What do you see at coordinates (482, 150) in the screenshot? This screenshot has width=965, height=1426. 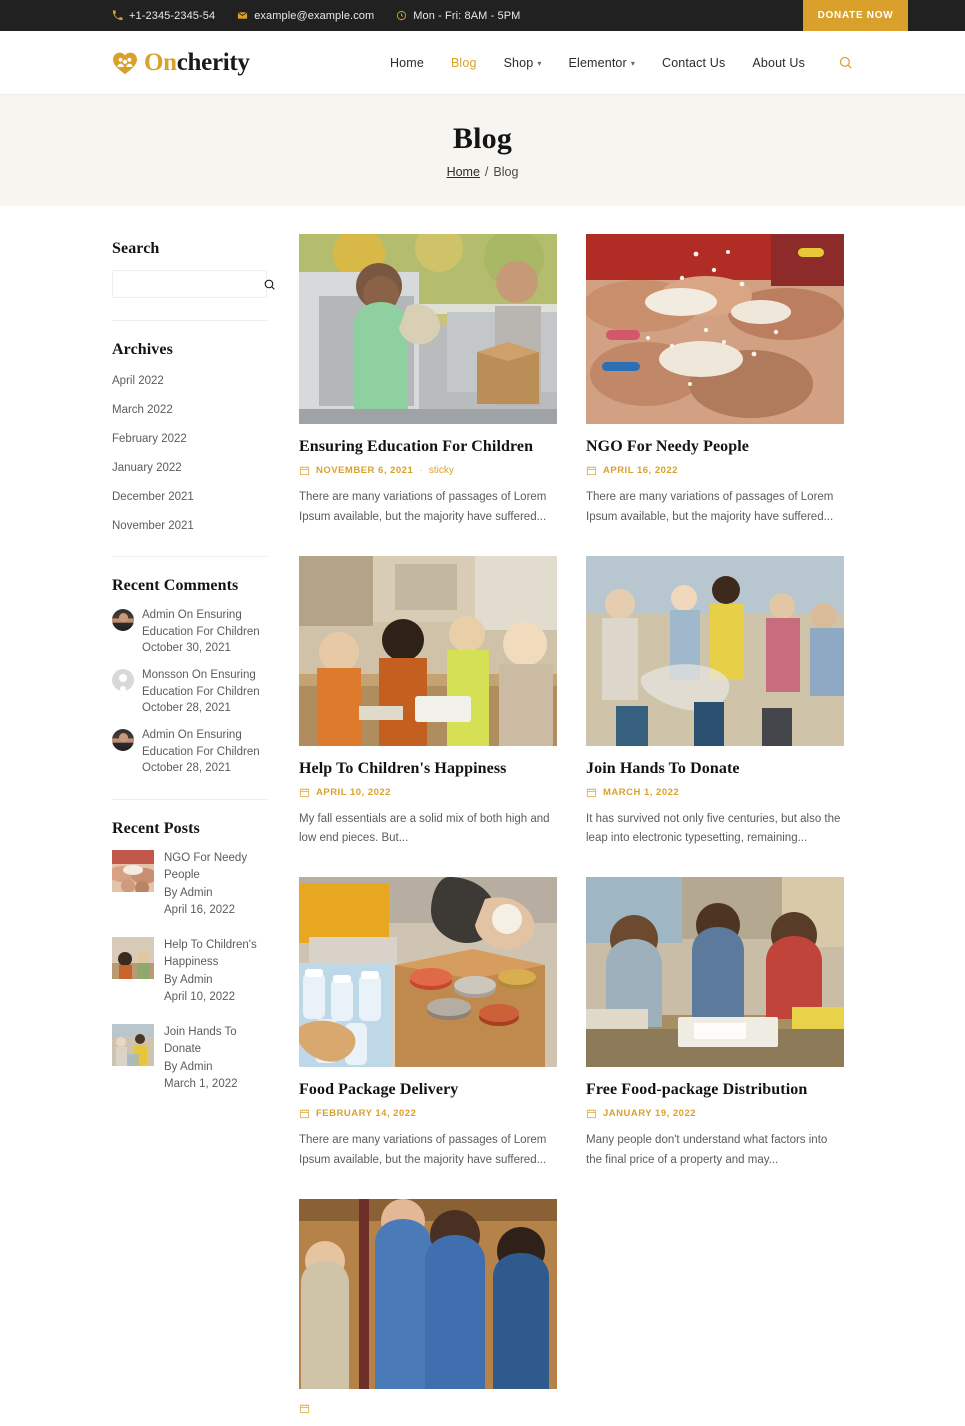 I see `page-hero: Blog Home / Blog` at bounding box center [482, 150].